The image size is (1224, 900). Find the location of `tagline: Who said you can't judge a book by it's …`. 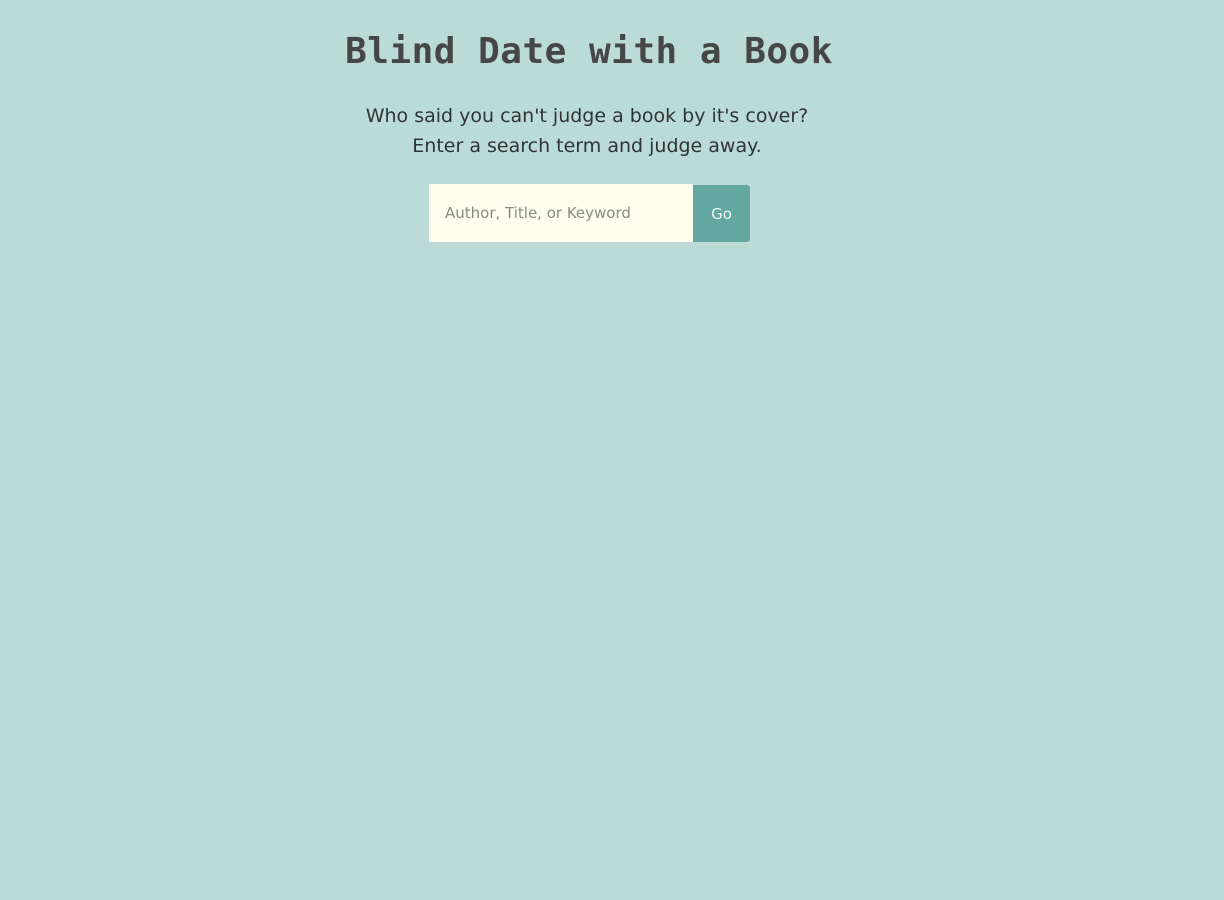

tagline: Who said you can't judge a book by it's … is located at coordinates (587, 131).